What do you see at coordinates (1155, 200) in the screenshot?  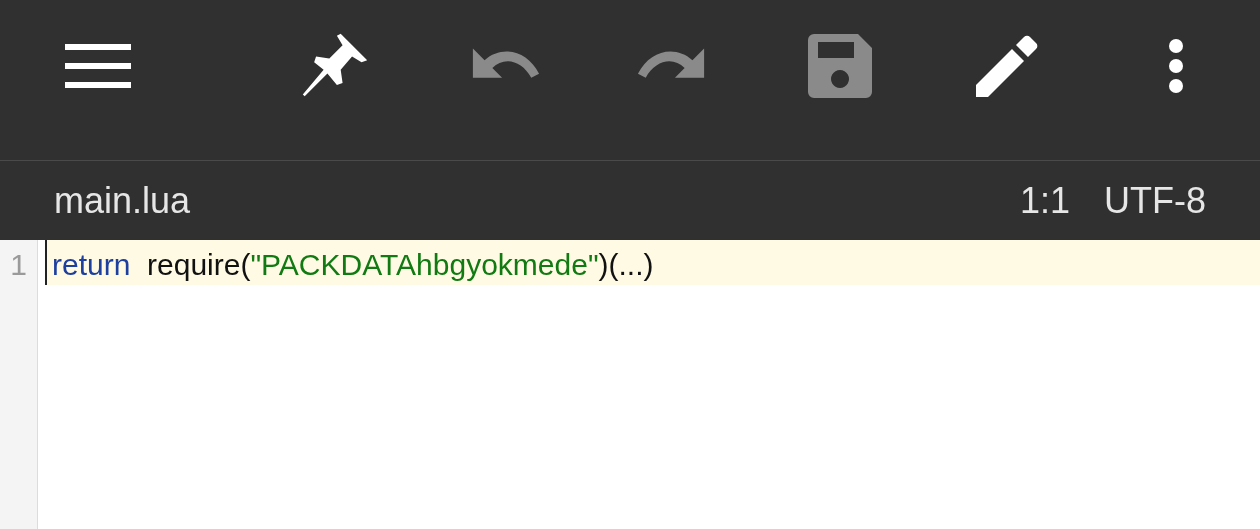 I see `encoding-label: UTF-8` at bounding box center [1155, 200].